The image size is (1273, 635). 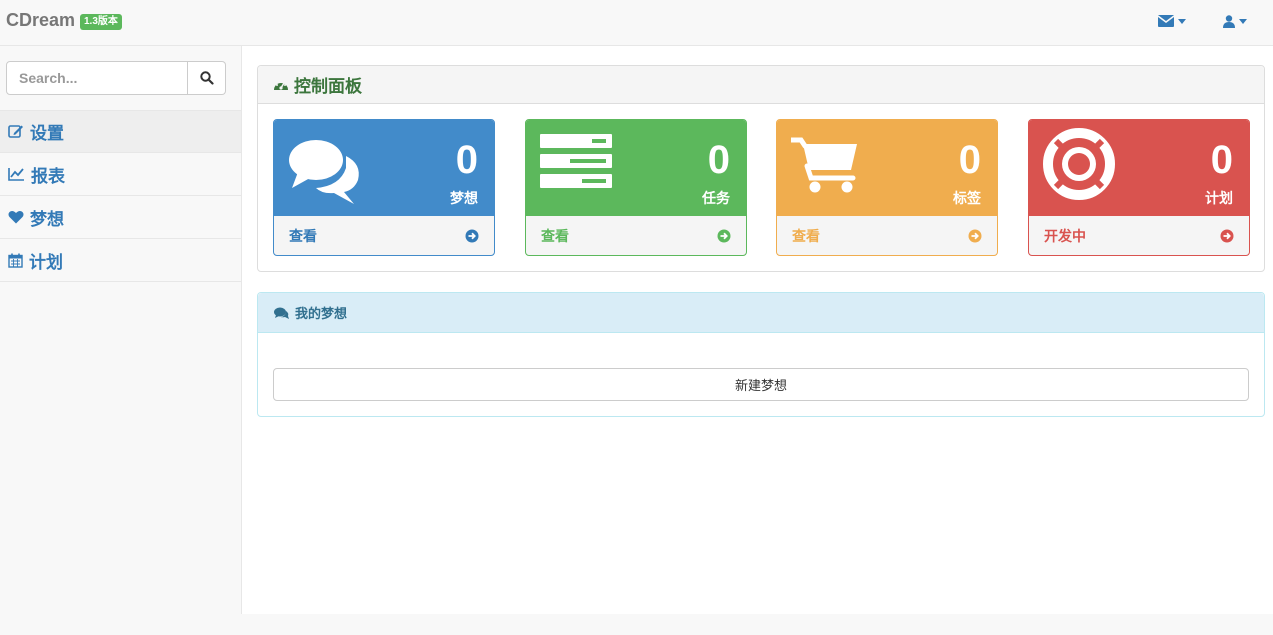 I want to click on dreams-label: 梦想, so click(x=464, y=198).